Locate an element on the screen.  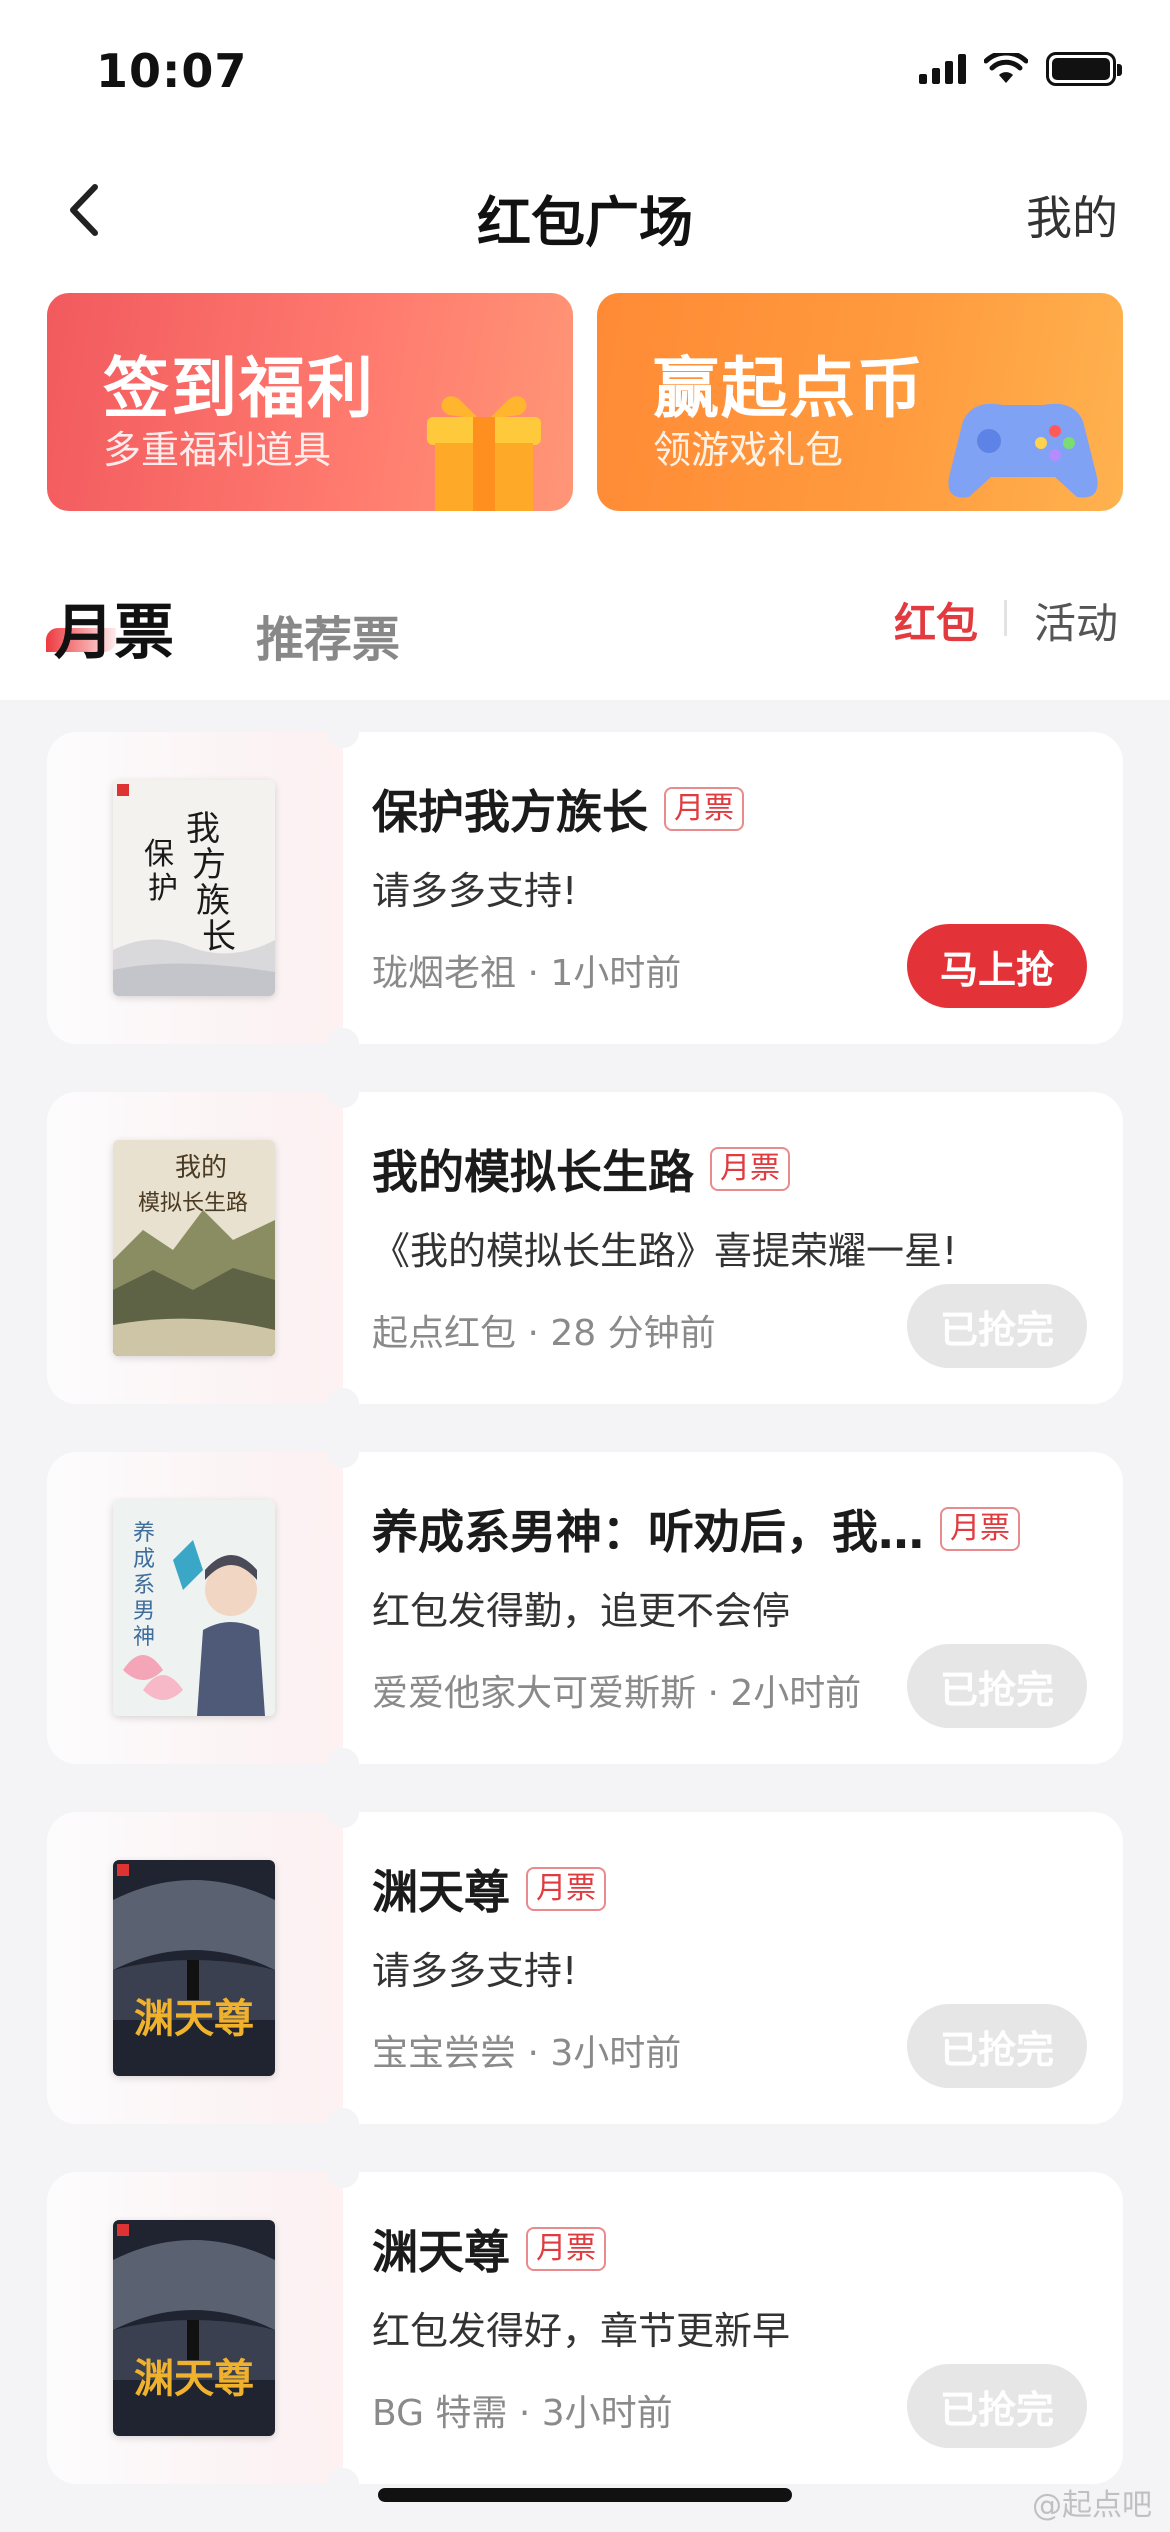
svg-text: 男 is located at coordinates (144, 1611).